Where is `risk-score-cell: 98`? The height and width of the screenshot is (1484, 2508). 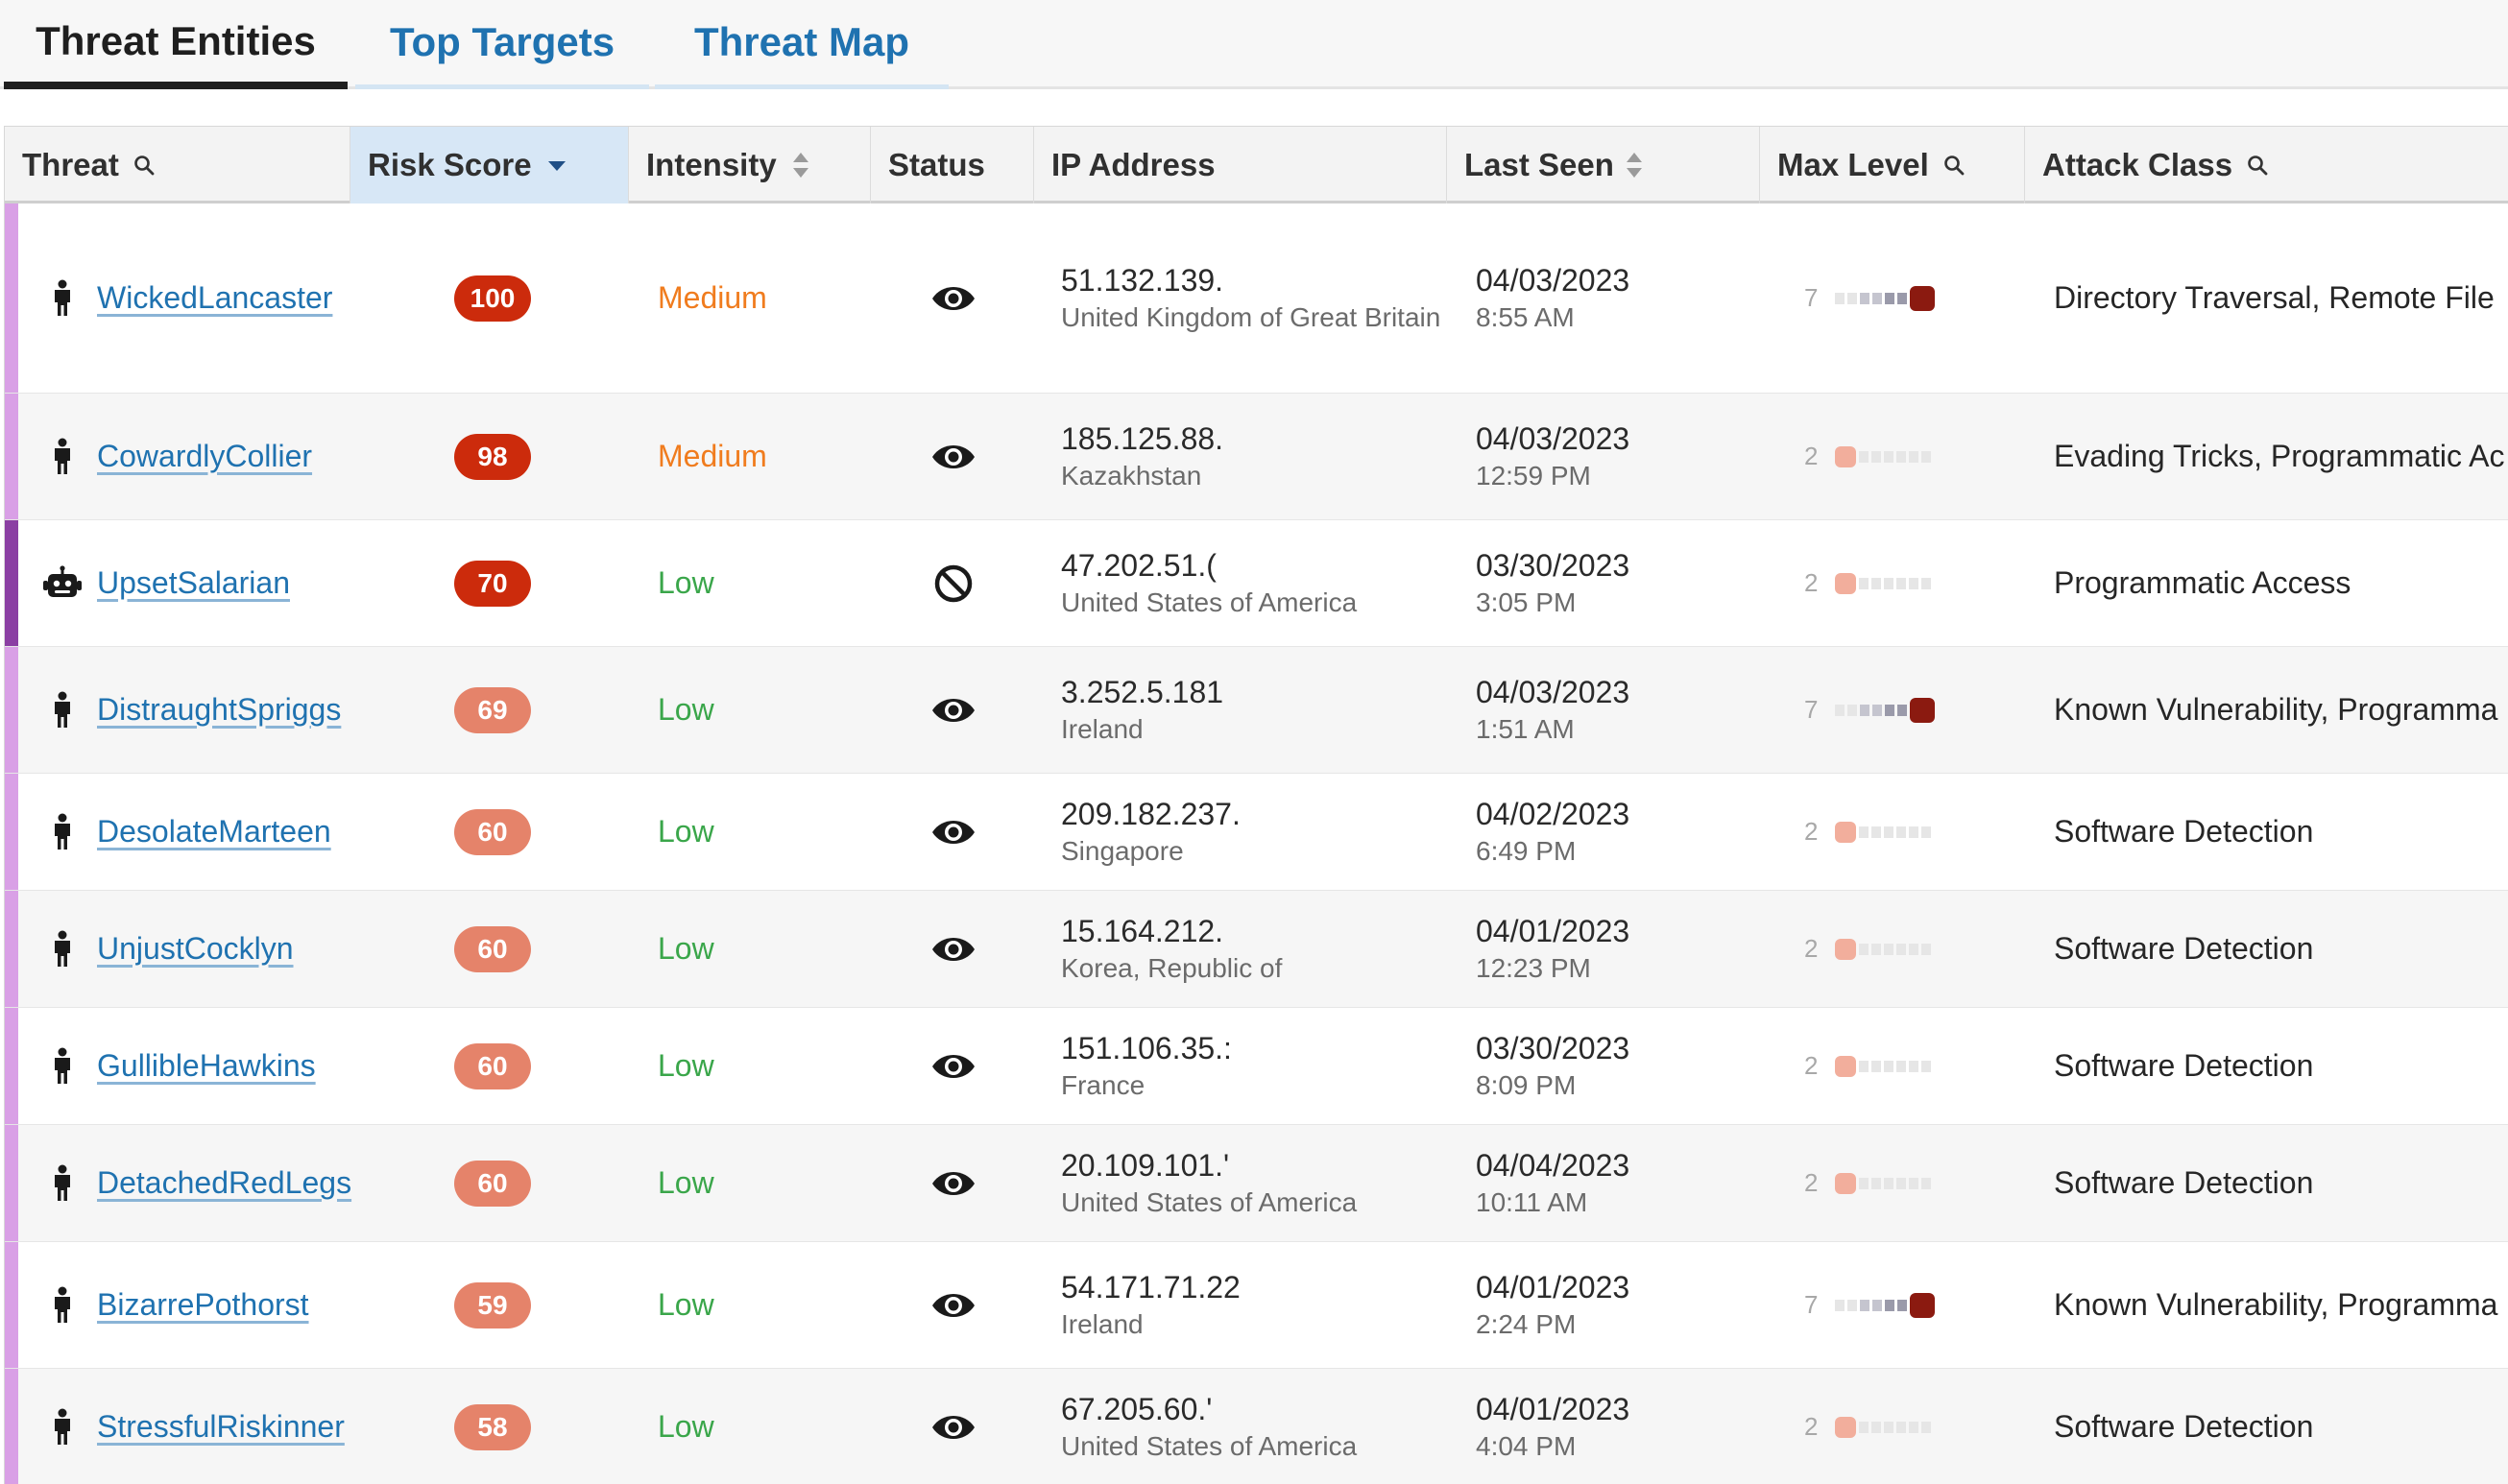 risk-score-cell: 98 is located at coordinates (493, 457).